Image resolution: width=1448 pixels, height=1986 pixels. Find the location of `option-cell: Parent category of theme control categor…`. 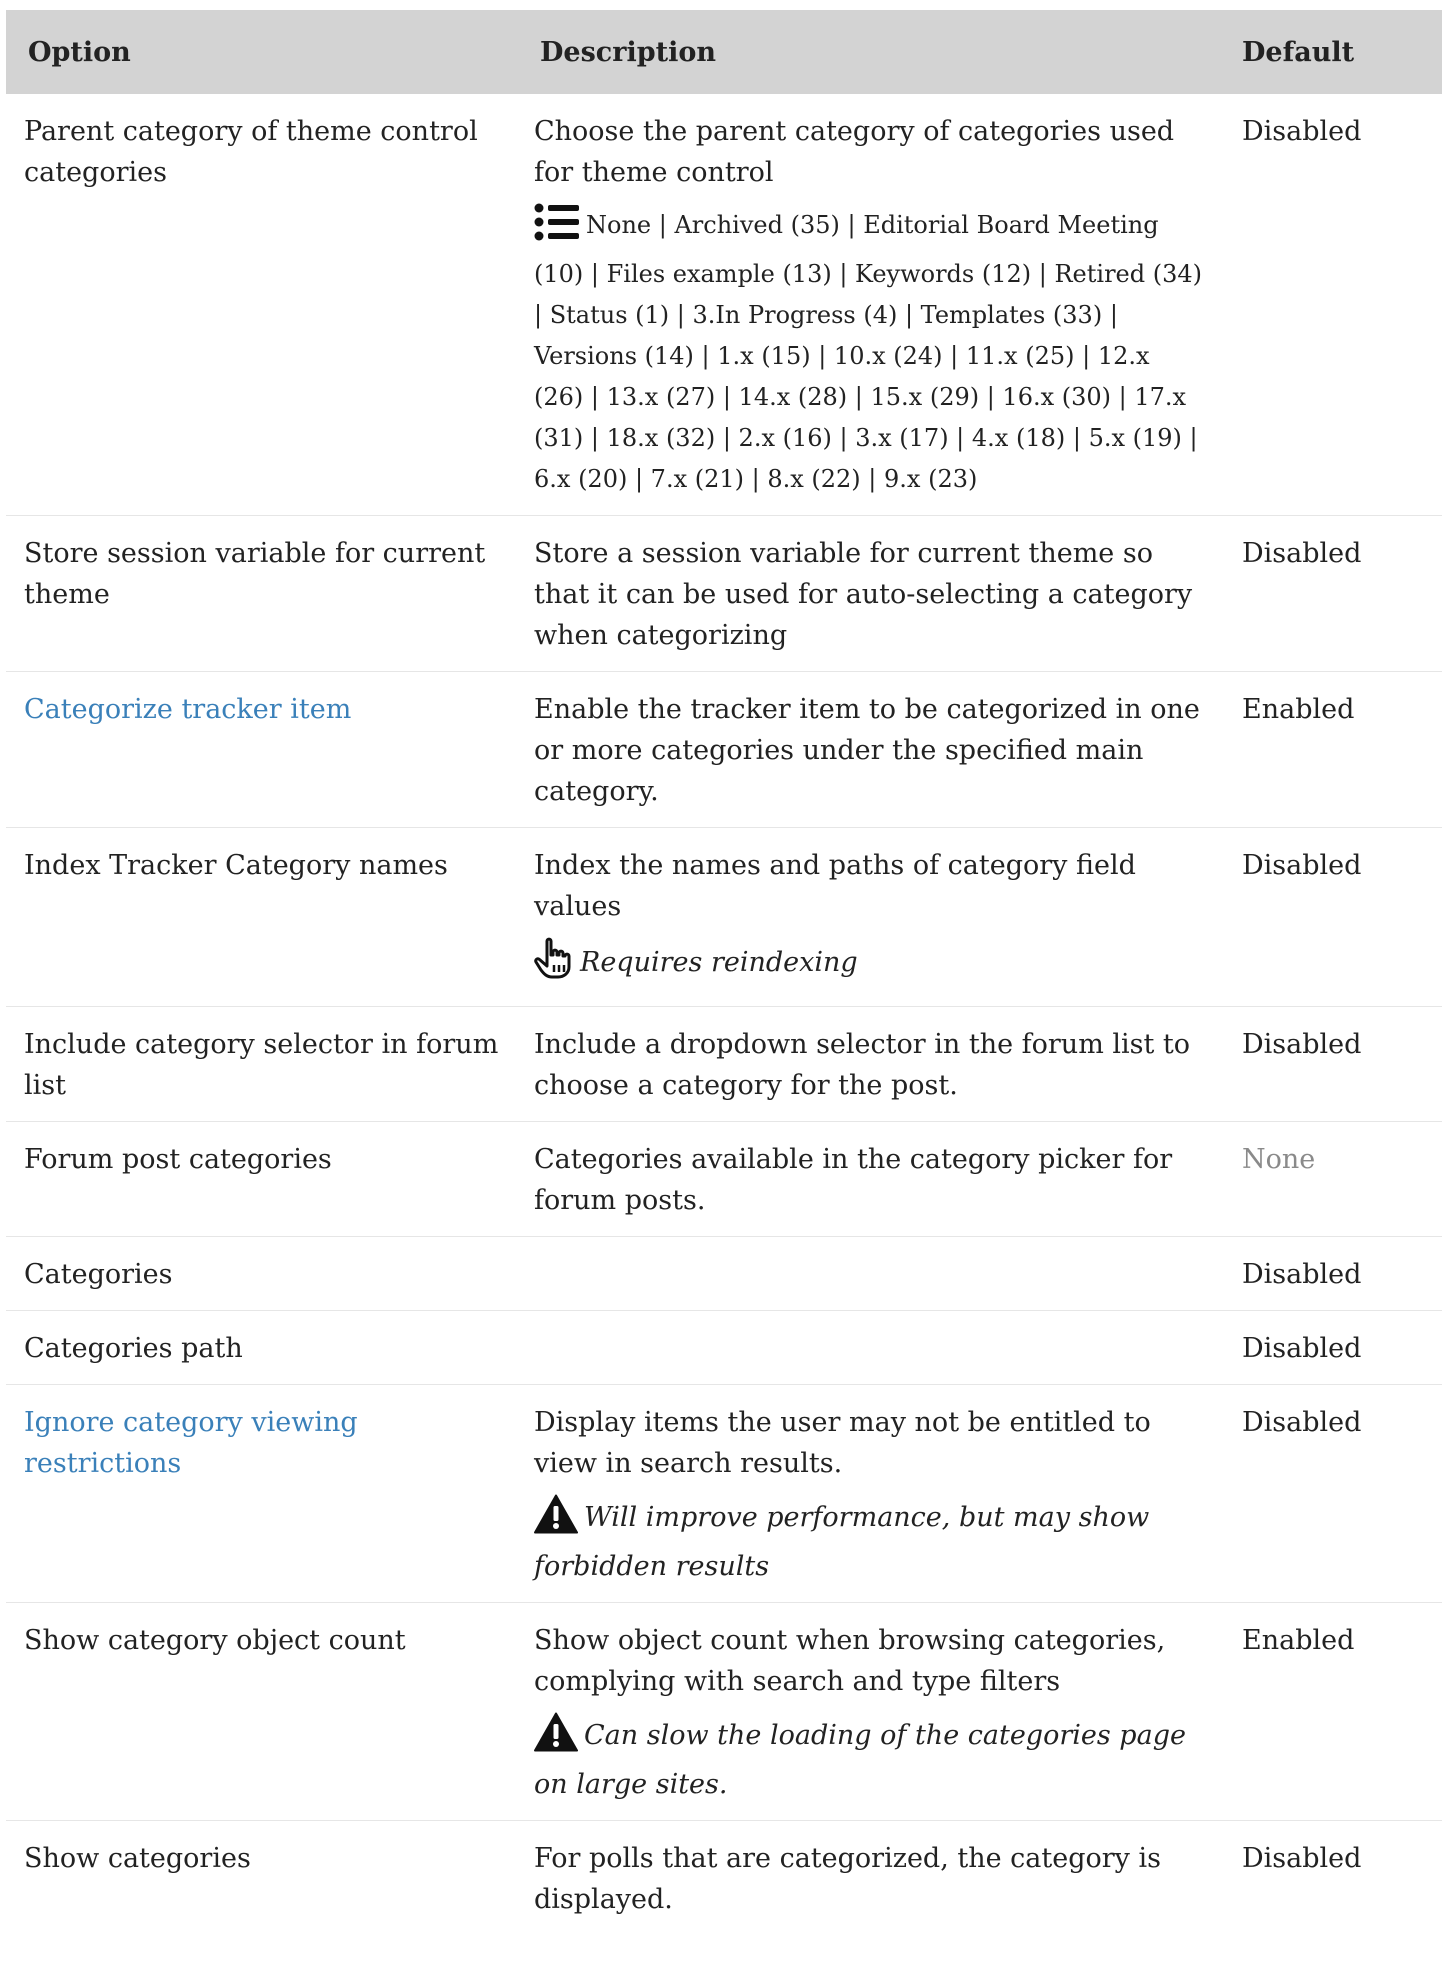

option-cell: Parent category of theme control categor… is located at coordinates (251, 152).